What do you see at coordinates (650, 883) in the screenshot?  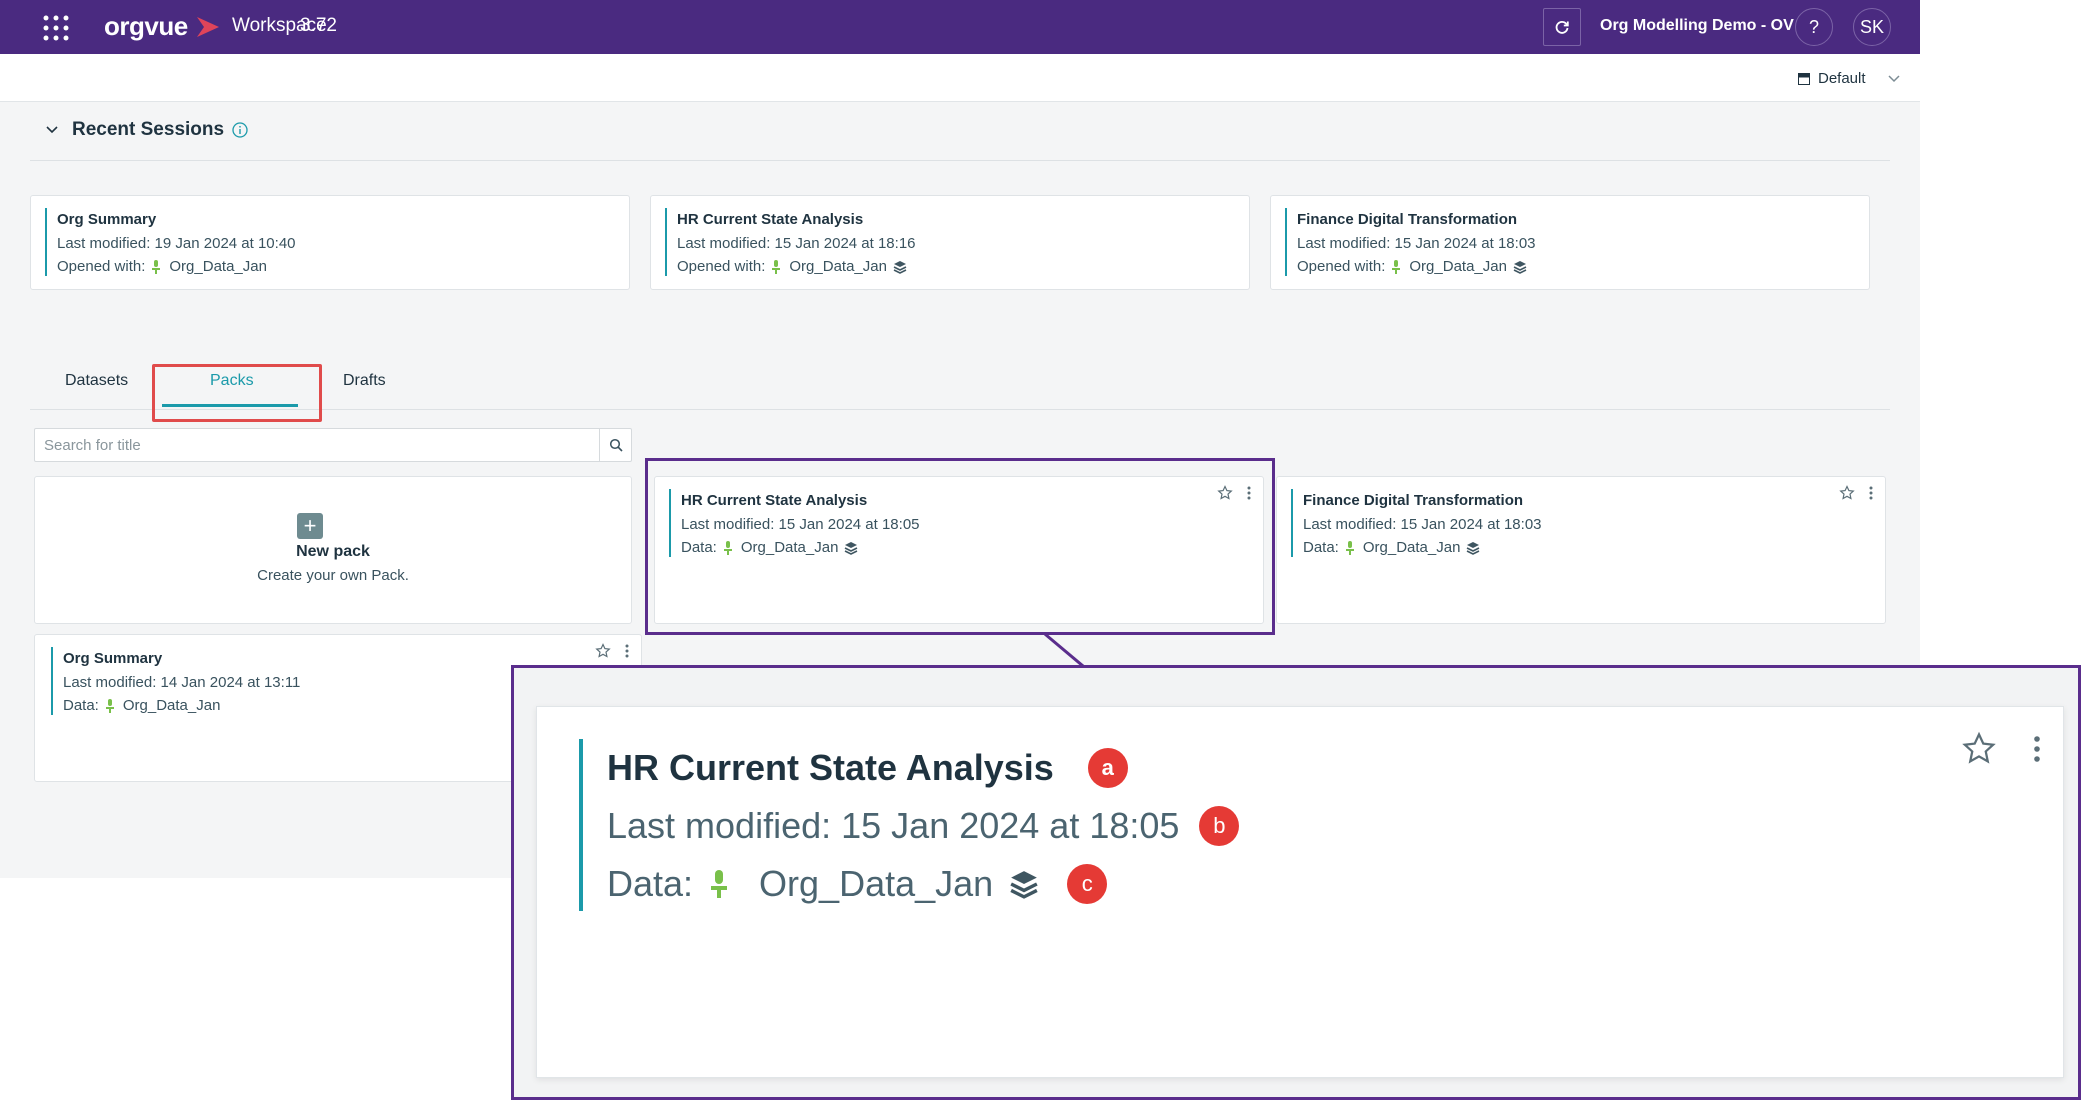 I see `zoom-data-label: Data:` at bounding box center [650, 883].